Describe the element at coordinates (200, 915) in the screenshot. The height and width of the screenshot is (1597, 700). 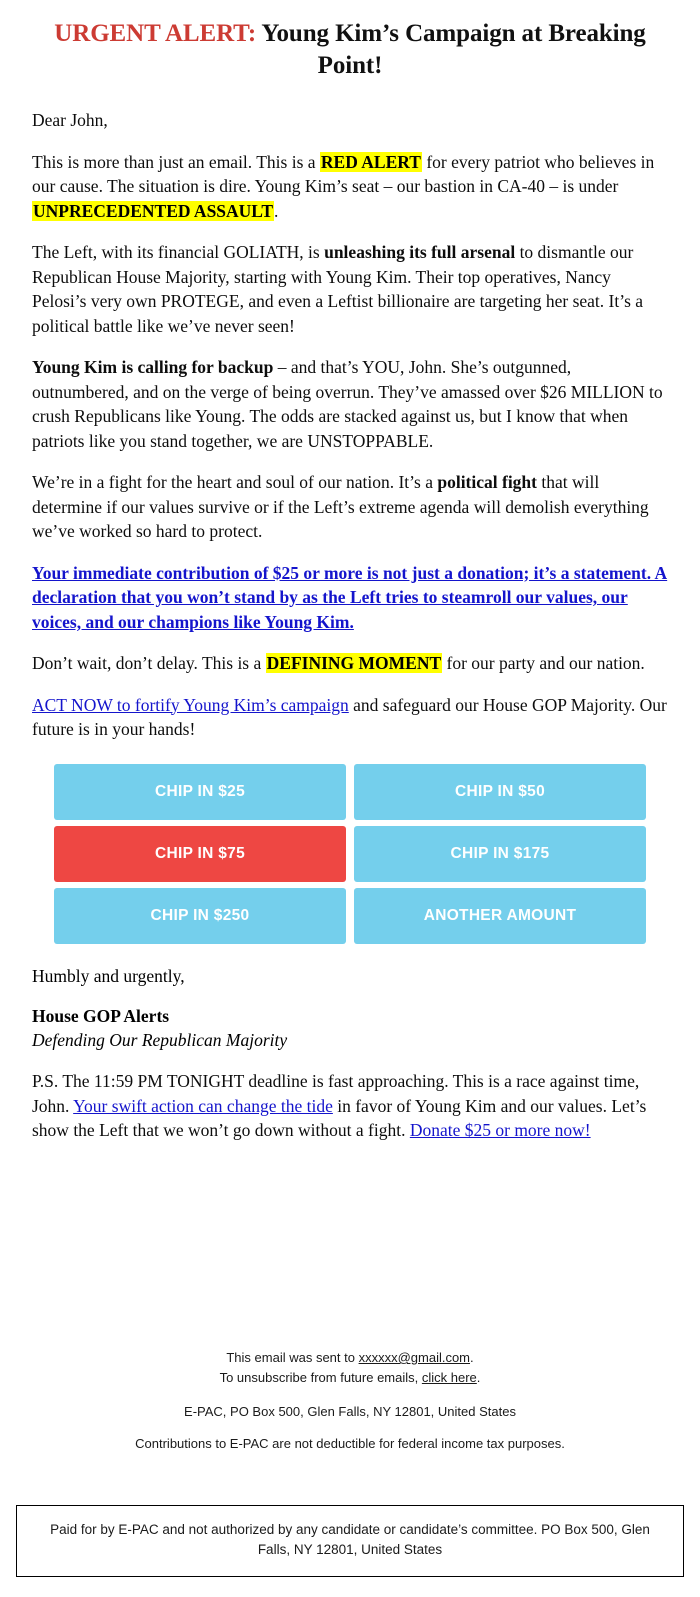
I see `chip-in-250-button: CHIP IN $250` at that location.